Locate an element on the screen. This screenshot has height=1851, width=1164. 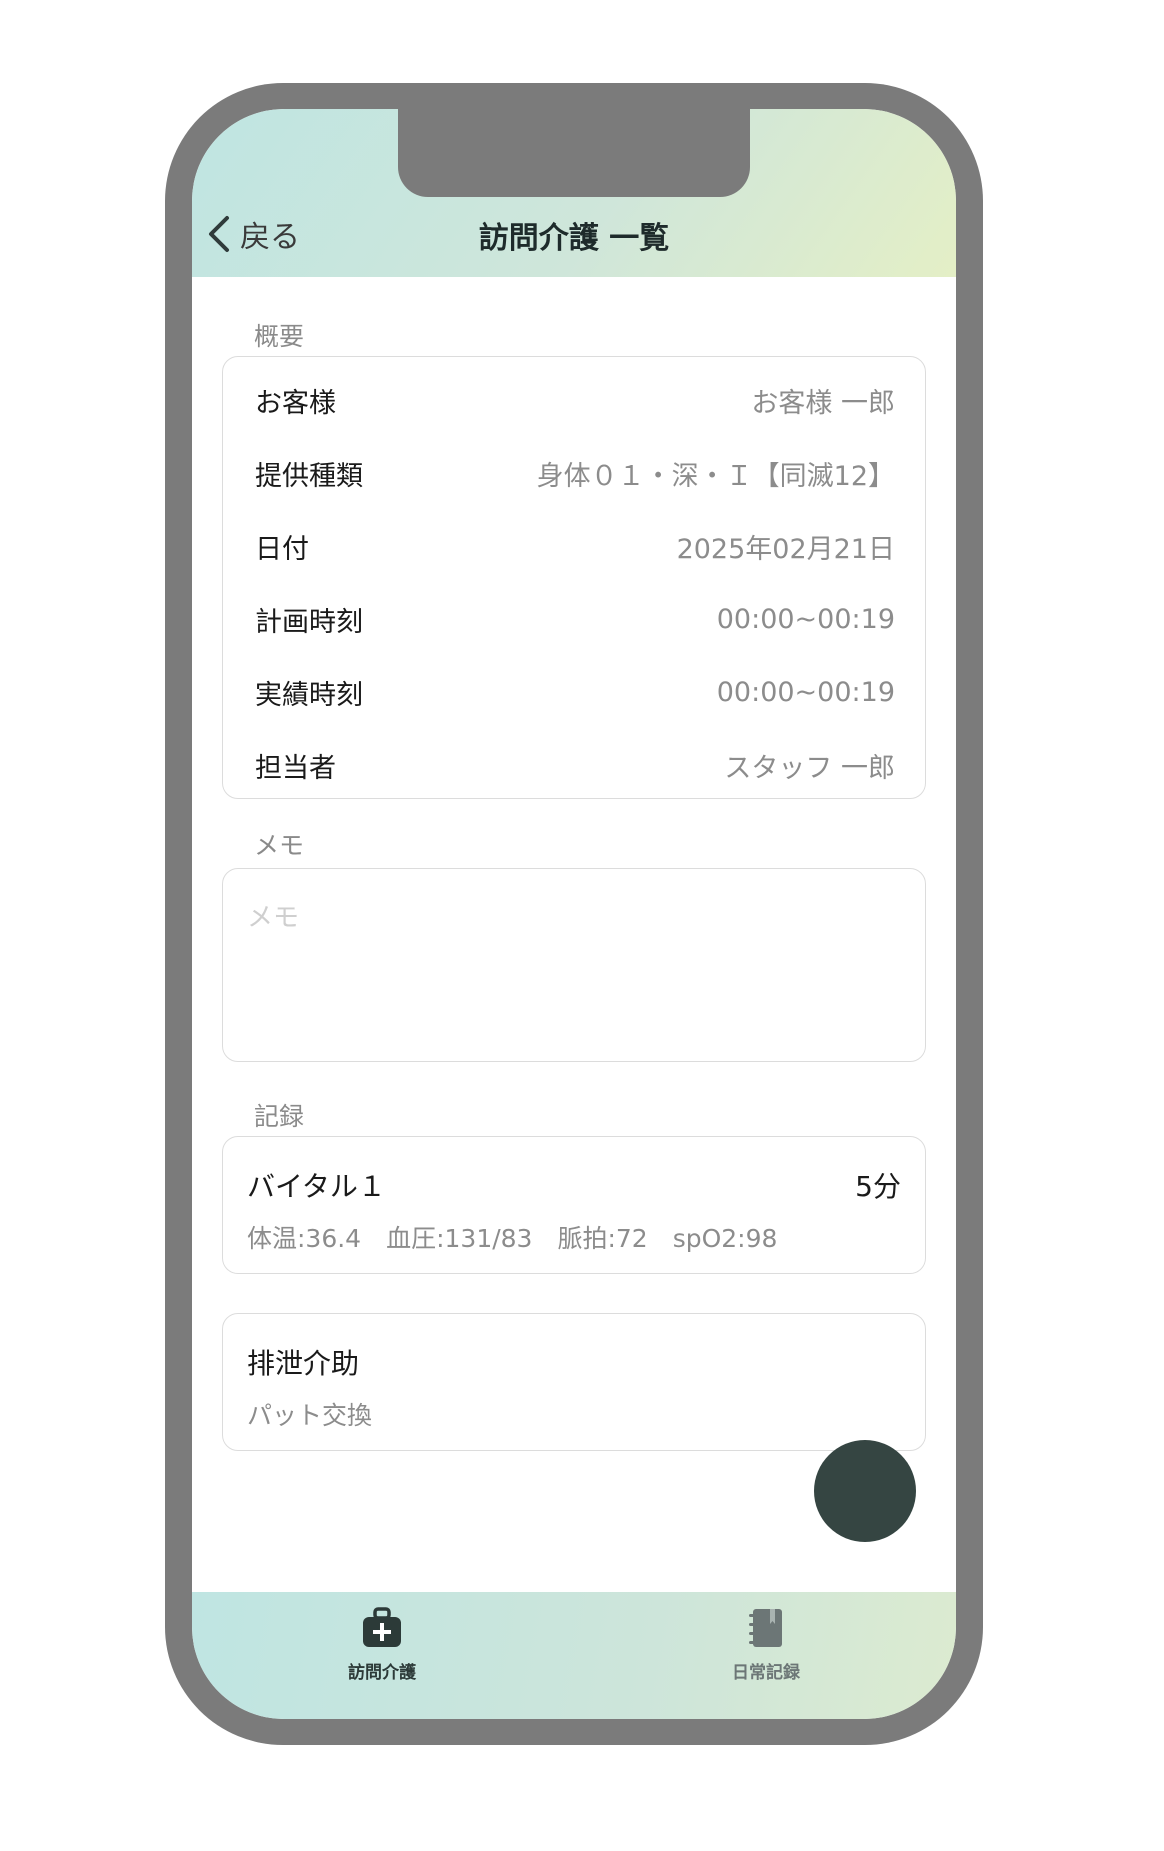
memo-input is located at coordinates (574, 965).